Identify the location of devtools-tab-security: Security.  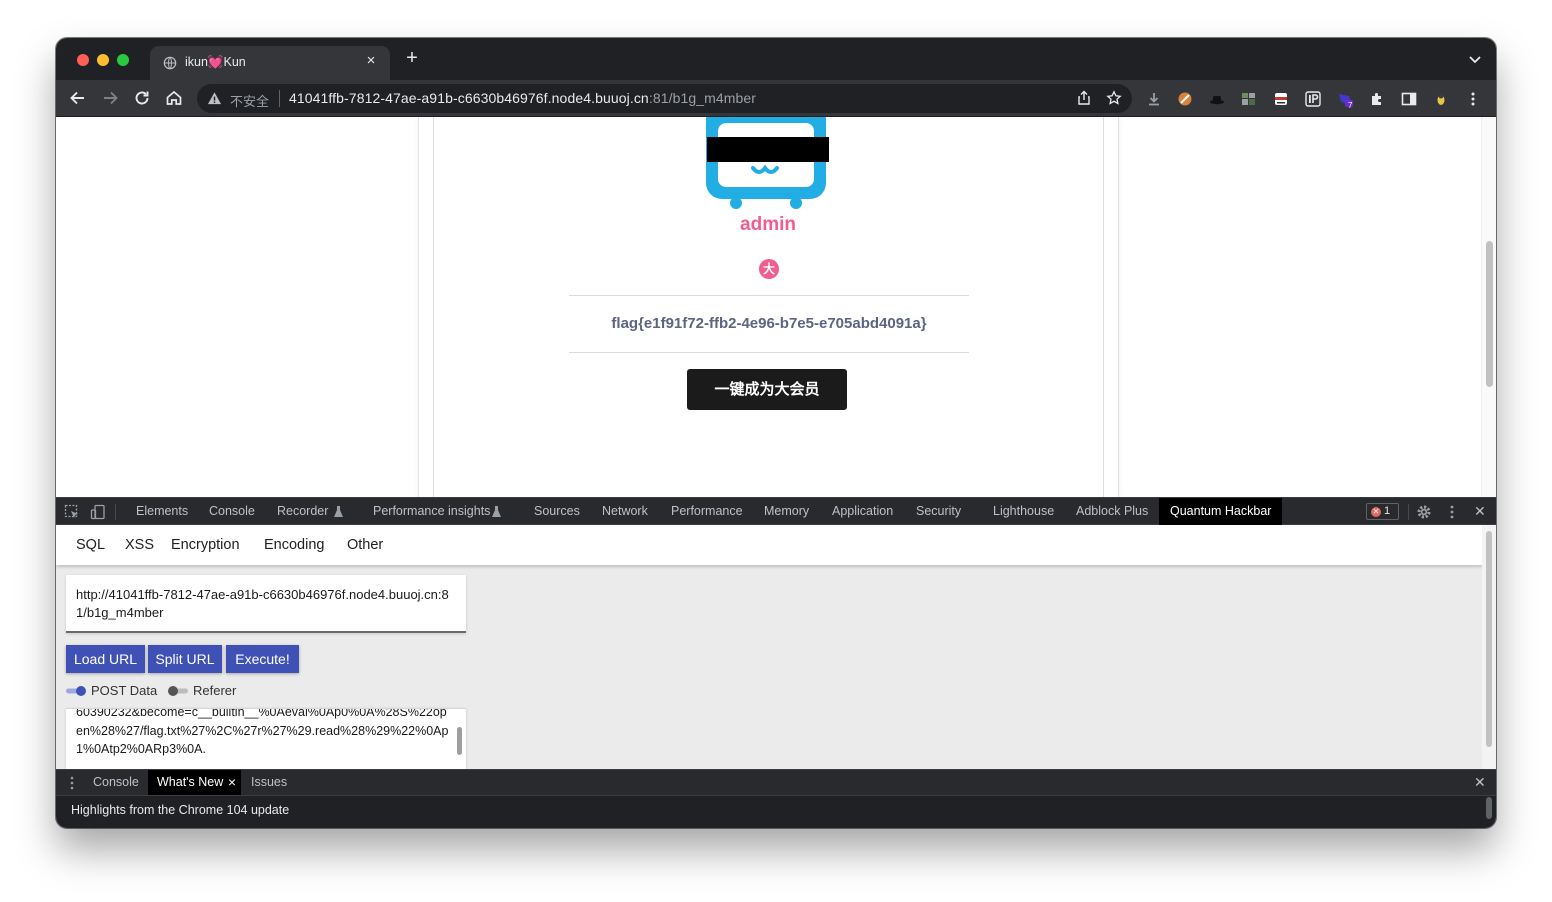
(938, 511).